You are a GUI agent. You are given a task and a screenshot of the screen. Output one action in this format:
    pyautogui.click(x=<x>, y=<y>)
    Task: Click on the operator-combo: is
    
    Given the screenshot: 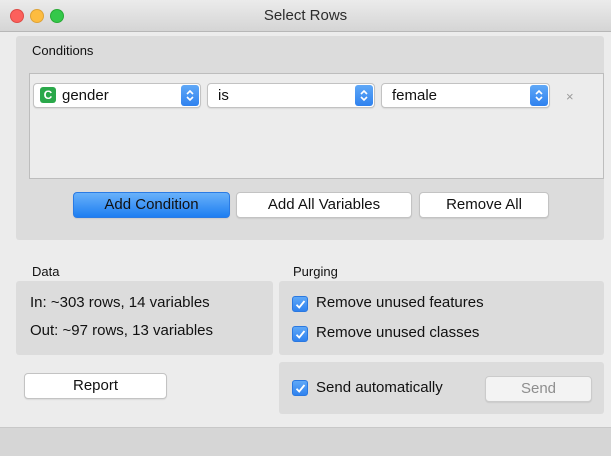 What is the action you would take?
    pyautogui.click(x=291, y=95)
    